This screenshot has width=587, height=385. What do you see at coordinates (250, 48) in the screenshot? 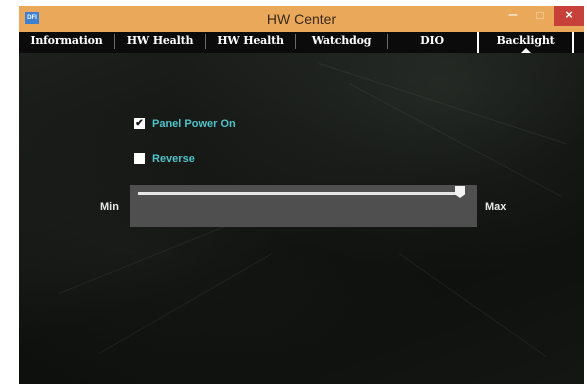
I see `tab-hw-health-set: HW Health Set` at bounding box center [250, 48].